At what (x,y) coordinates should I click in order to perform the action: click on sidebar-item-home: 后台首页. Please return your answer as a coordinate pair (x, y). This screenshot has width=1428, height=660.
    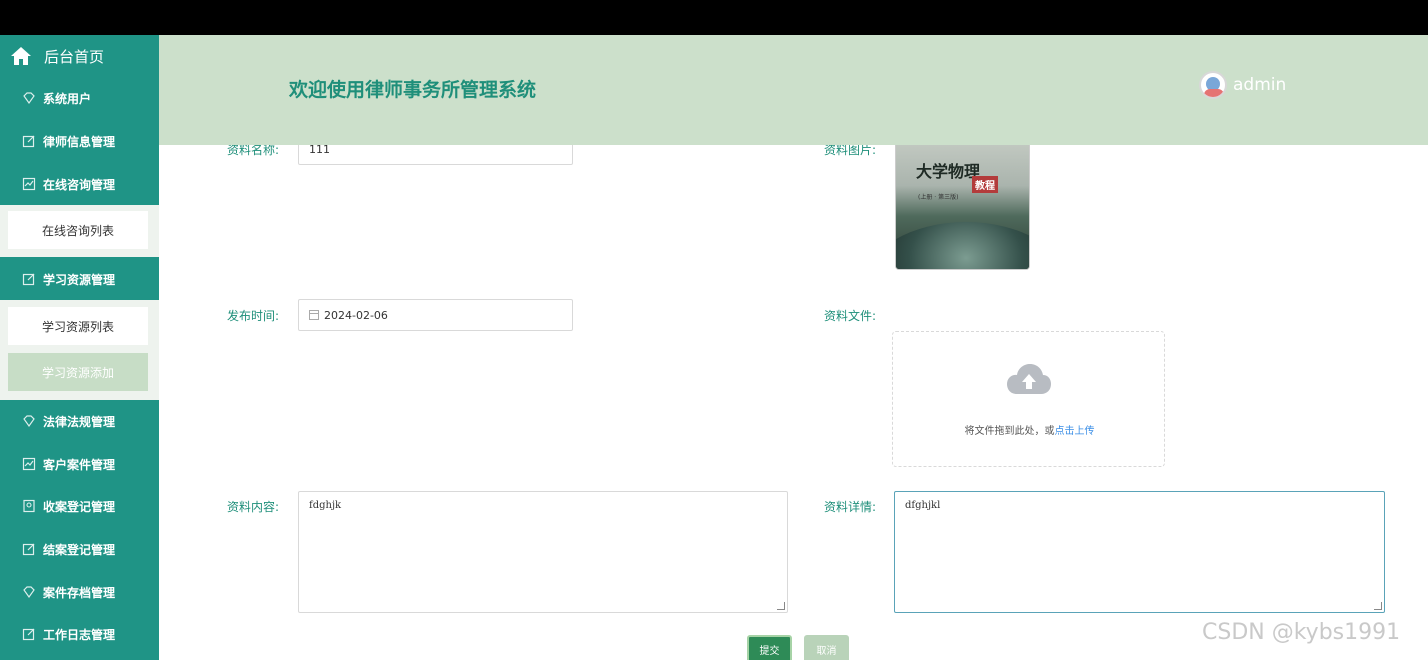
    Looking at the image, I should click on (79, 56).